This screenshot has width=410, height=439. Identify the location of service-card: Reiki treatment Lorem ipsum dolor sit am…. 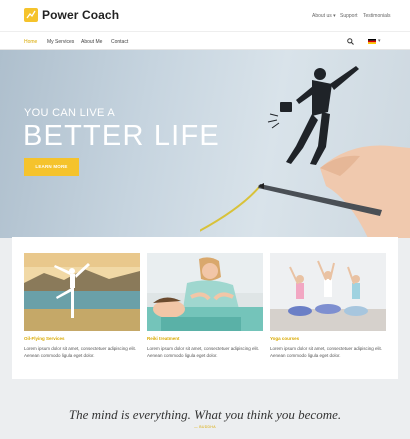
(205, 306).